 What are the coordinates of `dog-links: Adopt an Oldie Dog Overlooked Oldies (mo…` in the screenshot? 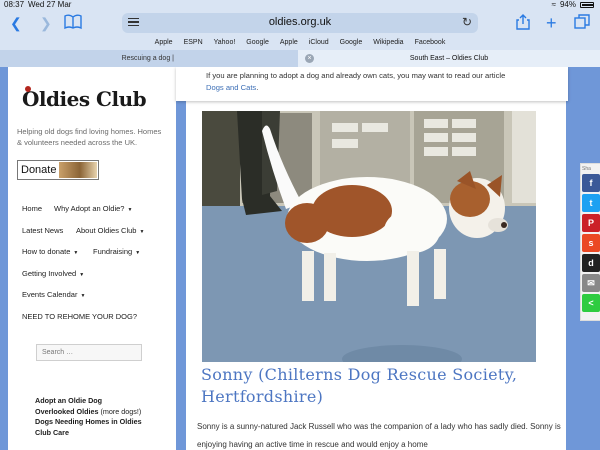 It's located at (90, 417).